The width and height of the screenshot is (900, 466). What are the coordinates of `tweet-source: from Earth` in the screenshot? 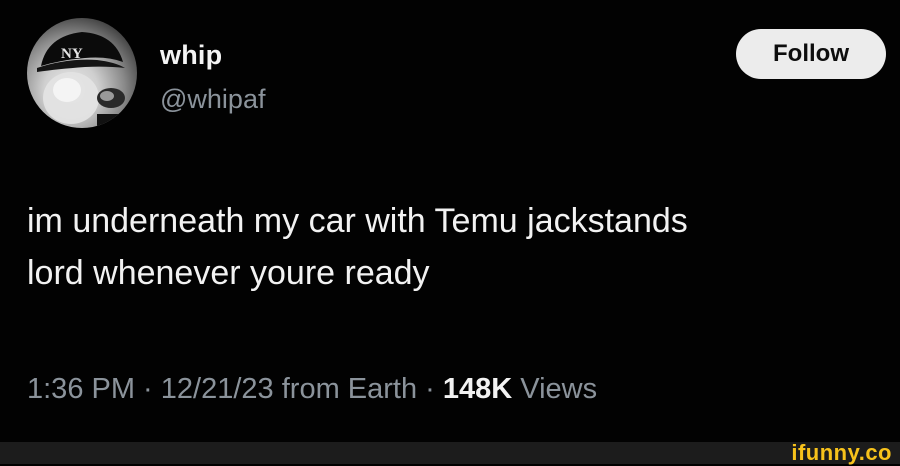 It's located at (349, 389).